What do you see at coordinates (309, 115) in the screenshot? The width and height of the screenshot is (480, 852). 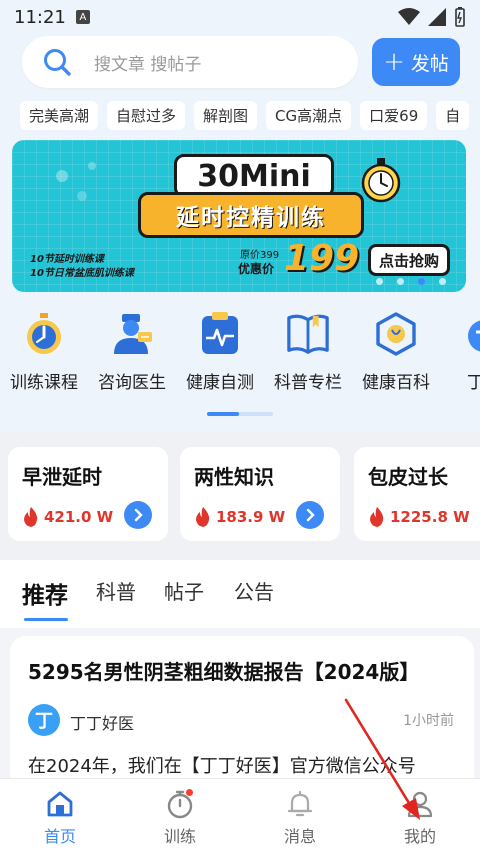 I see `tag-chip: CG高潮点` at bounding box center [309, 115].